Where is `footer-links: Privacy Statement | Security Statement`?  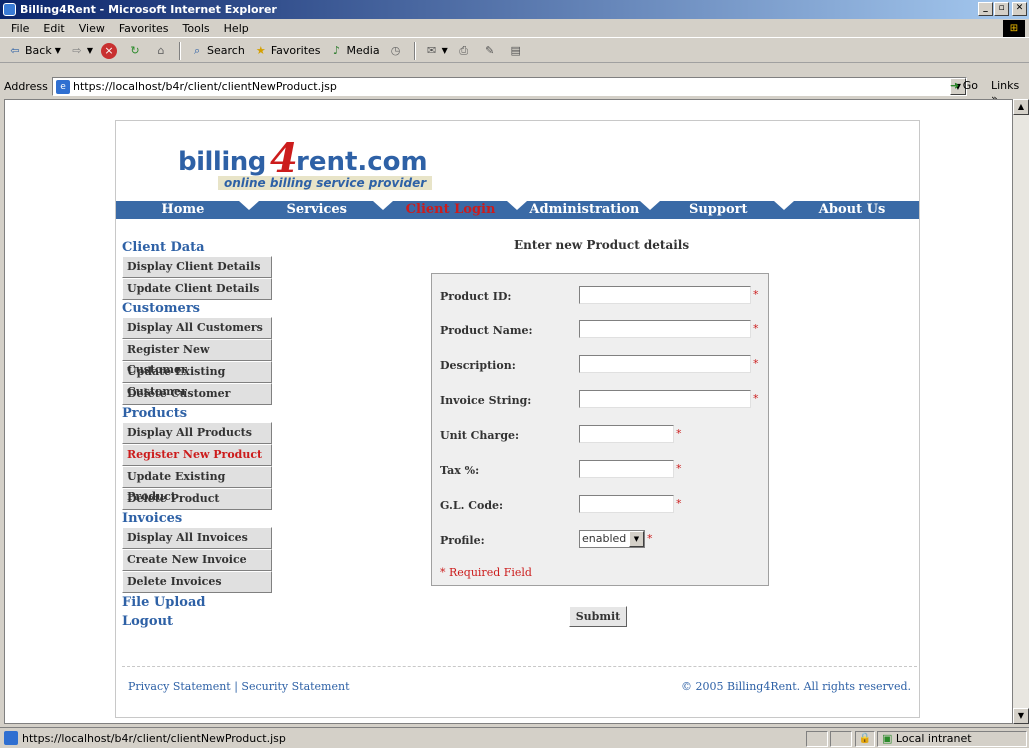 footer-links: Privacy Statement | Security Statement is located at coordinates (239, 686).